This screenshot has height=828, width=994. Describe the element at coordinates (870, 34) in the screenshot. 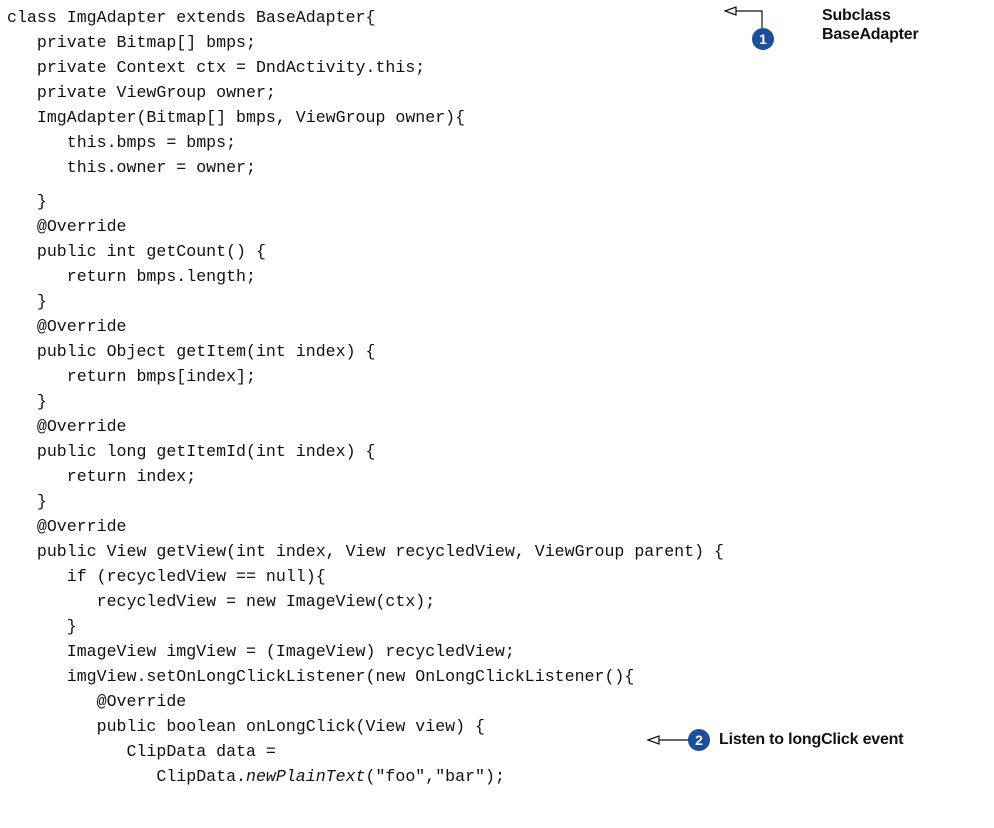

I see `callout-1-label-line: BaseAdapter` at that location.